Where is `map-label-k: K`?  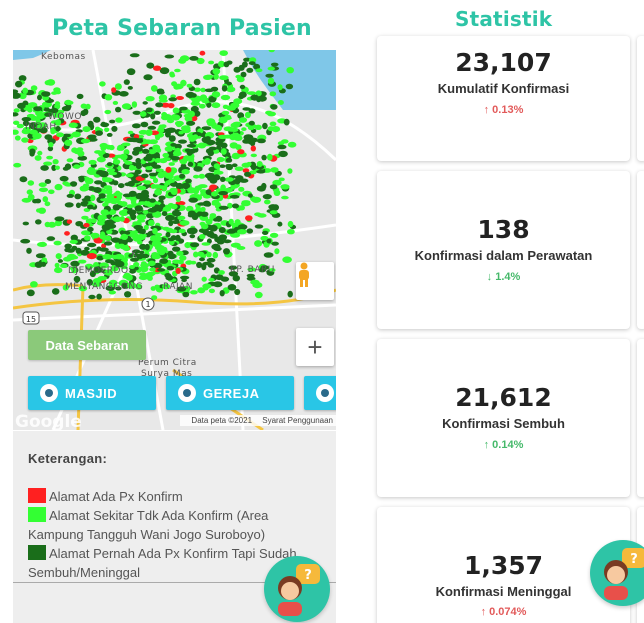 map-label-k: K is located at coordinates (134, 255).